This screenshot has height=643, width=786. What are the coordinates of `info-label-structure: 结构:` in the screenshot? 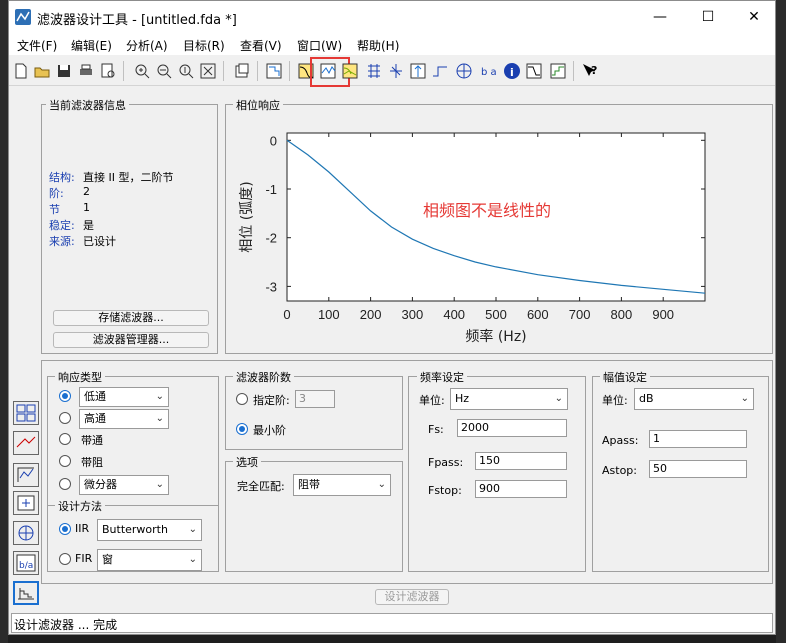 It's located at (62, 177).